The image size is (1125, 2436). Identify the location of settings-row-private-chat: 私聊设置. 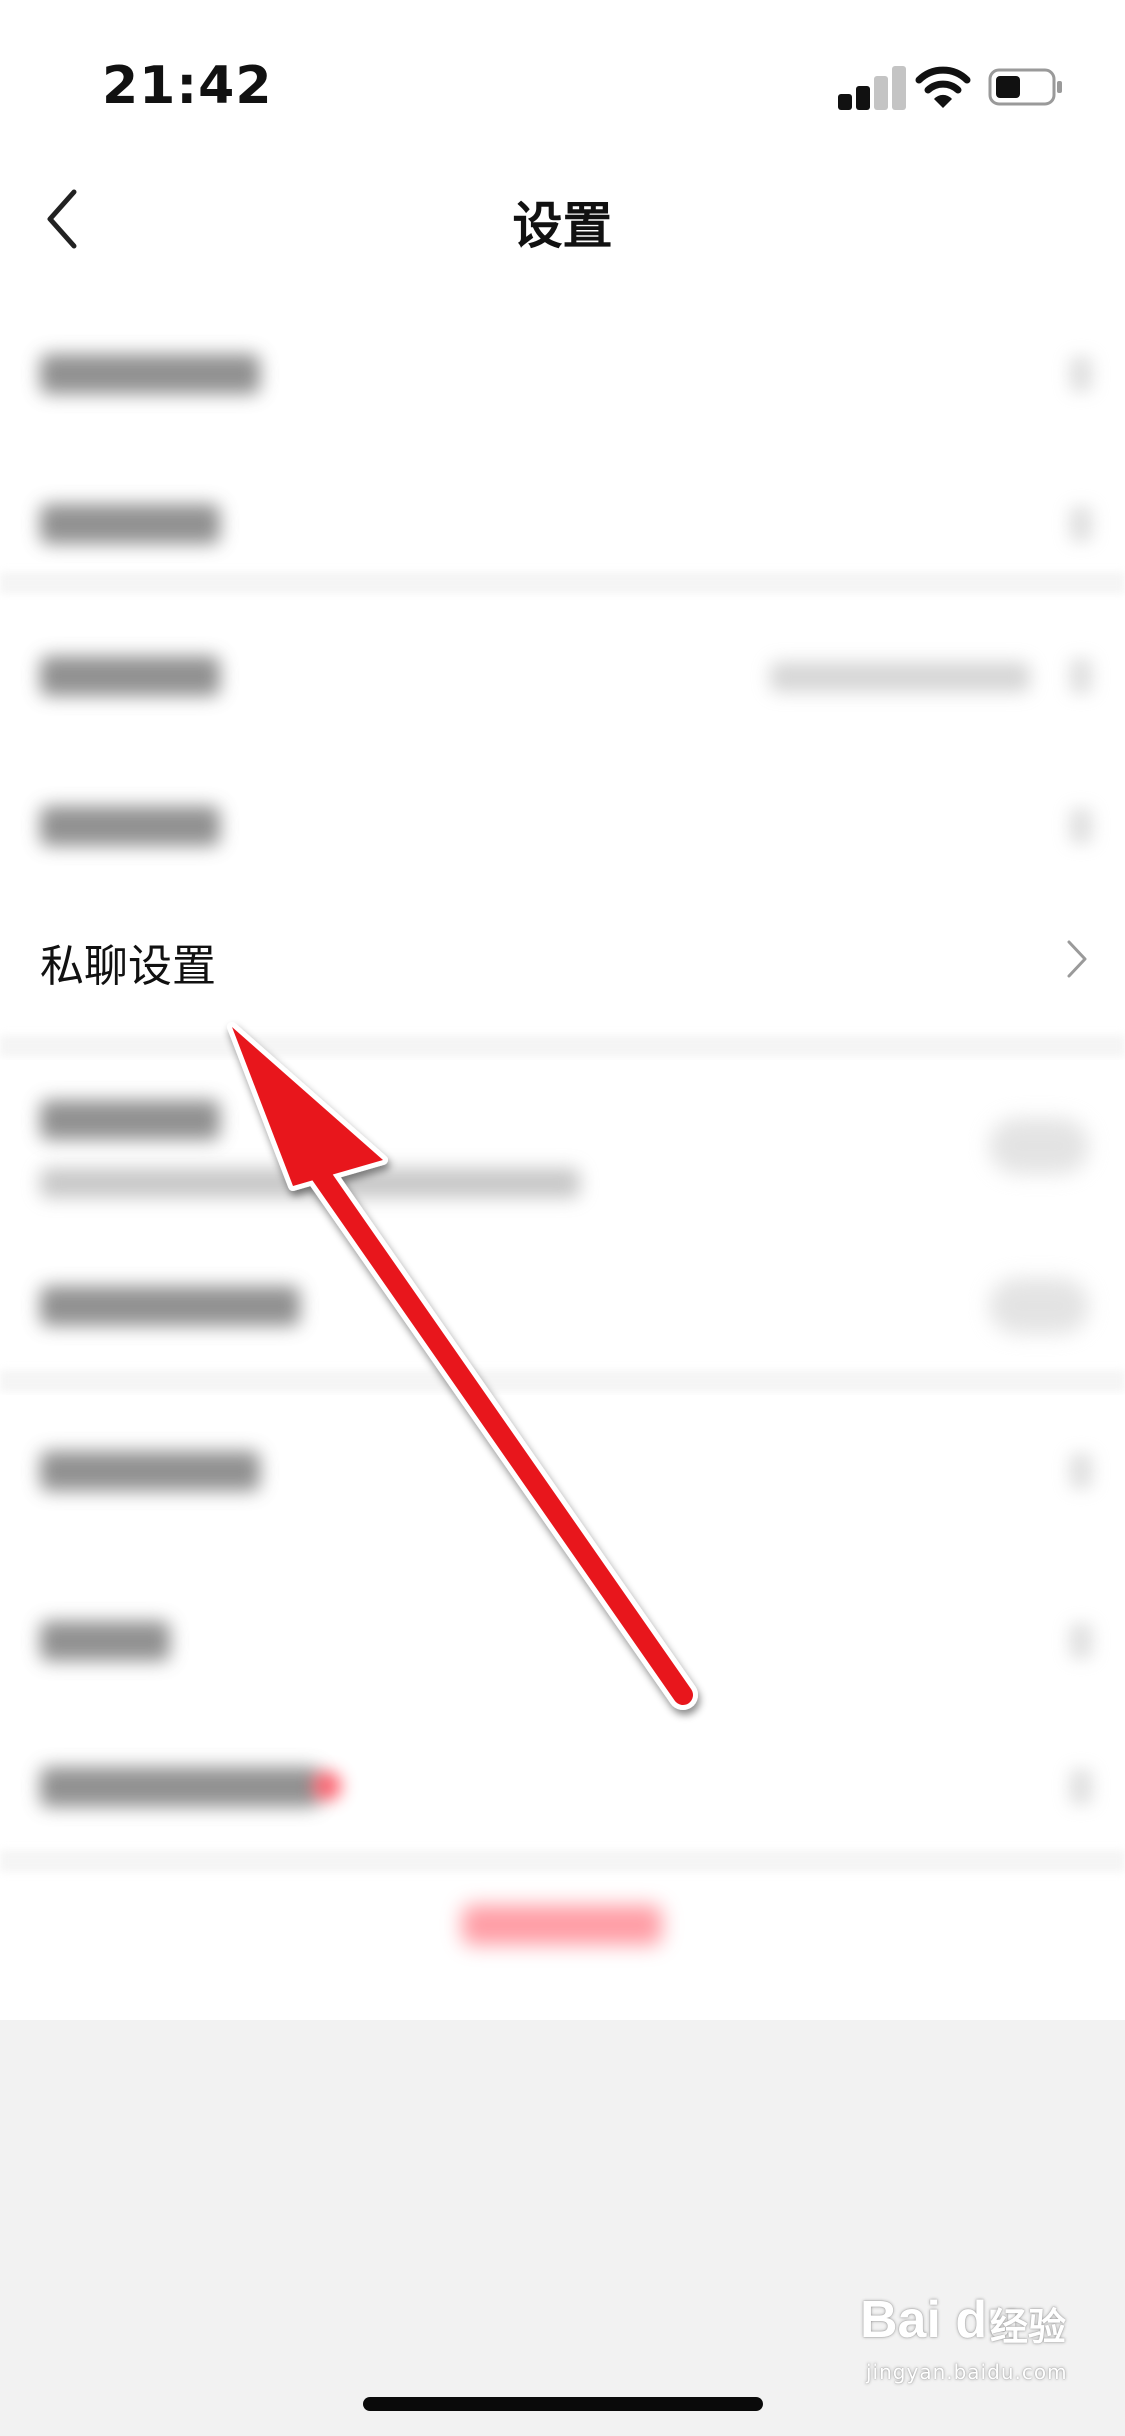
(562, 975).